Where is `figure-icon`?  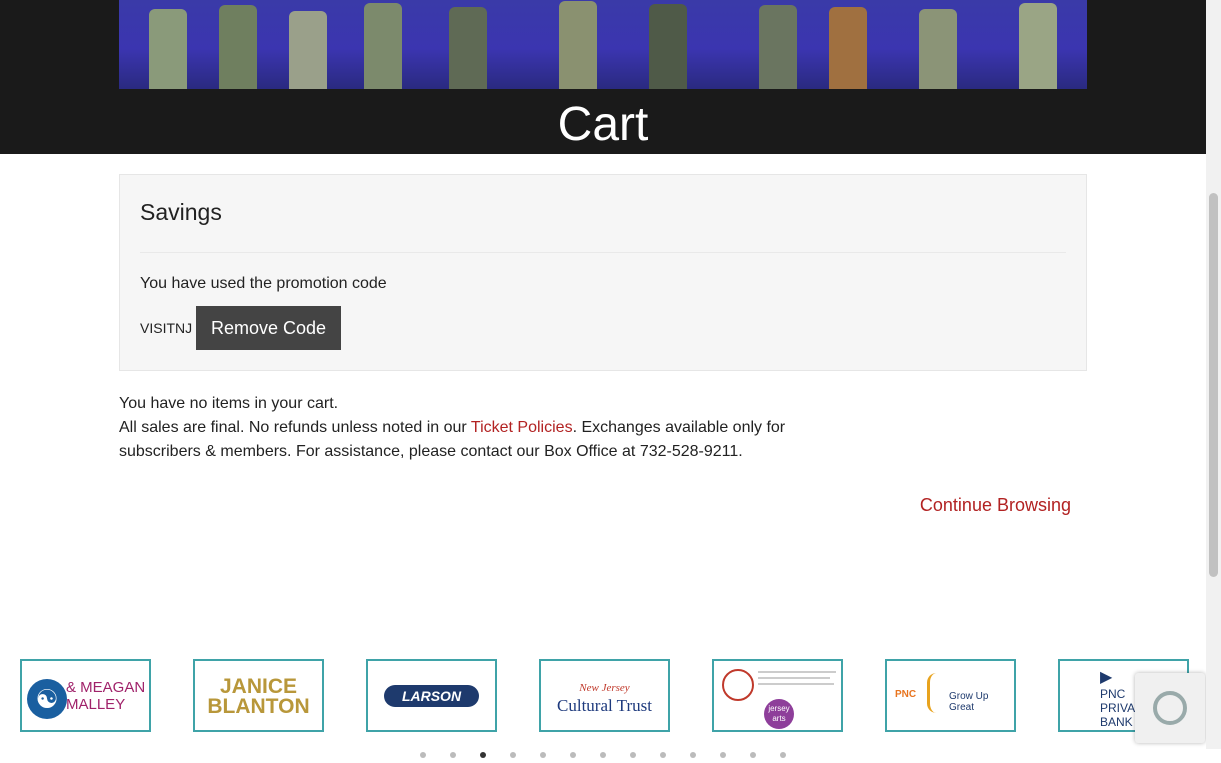
figure-icon is located at coordinates (936, 693).